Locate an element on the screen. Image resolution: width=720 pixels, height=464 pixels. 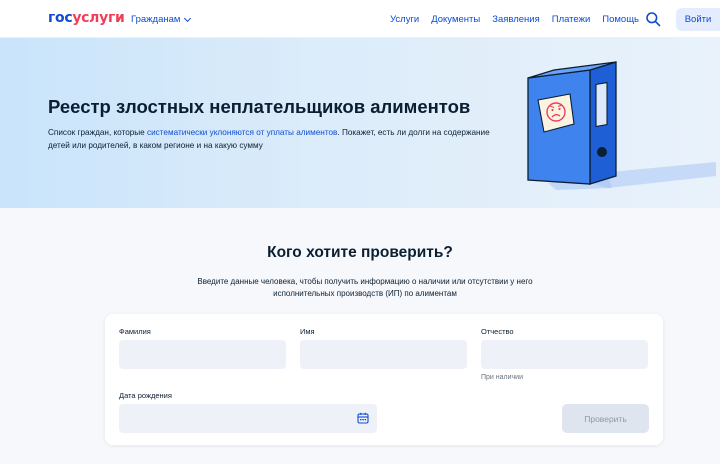
login-button: Войти is located at coordinates (698, 19).